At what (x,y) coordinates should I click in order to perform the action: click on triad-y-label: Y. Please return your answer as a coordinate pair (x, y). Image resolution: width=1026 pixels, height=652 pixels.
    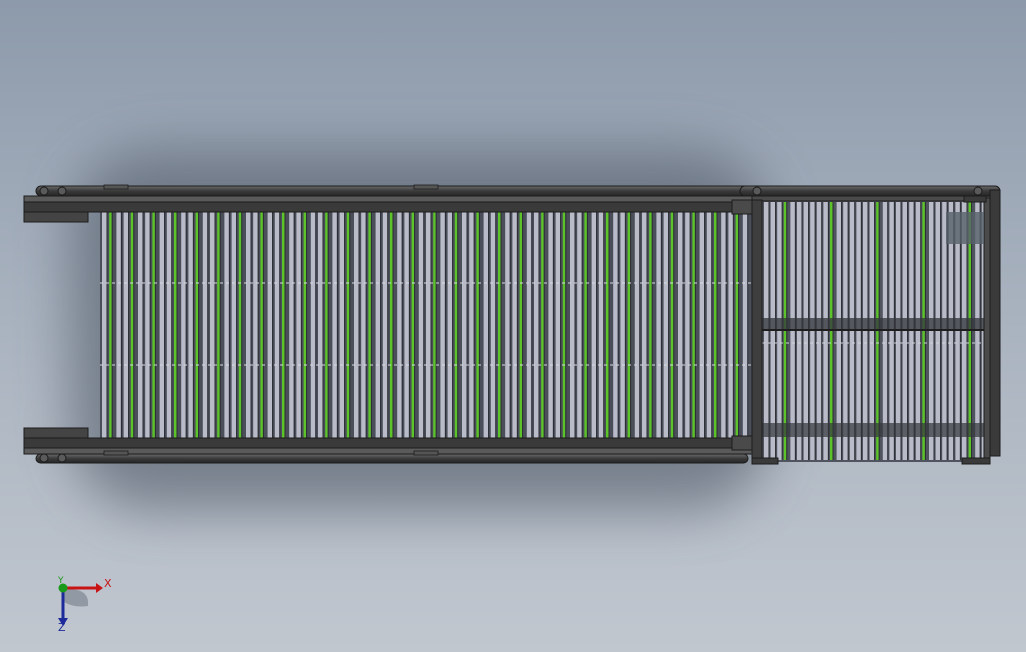
    Looking at the image, I should click on (61, 581).